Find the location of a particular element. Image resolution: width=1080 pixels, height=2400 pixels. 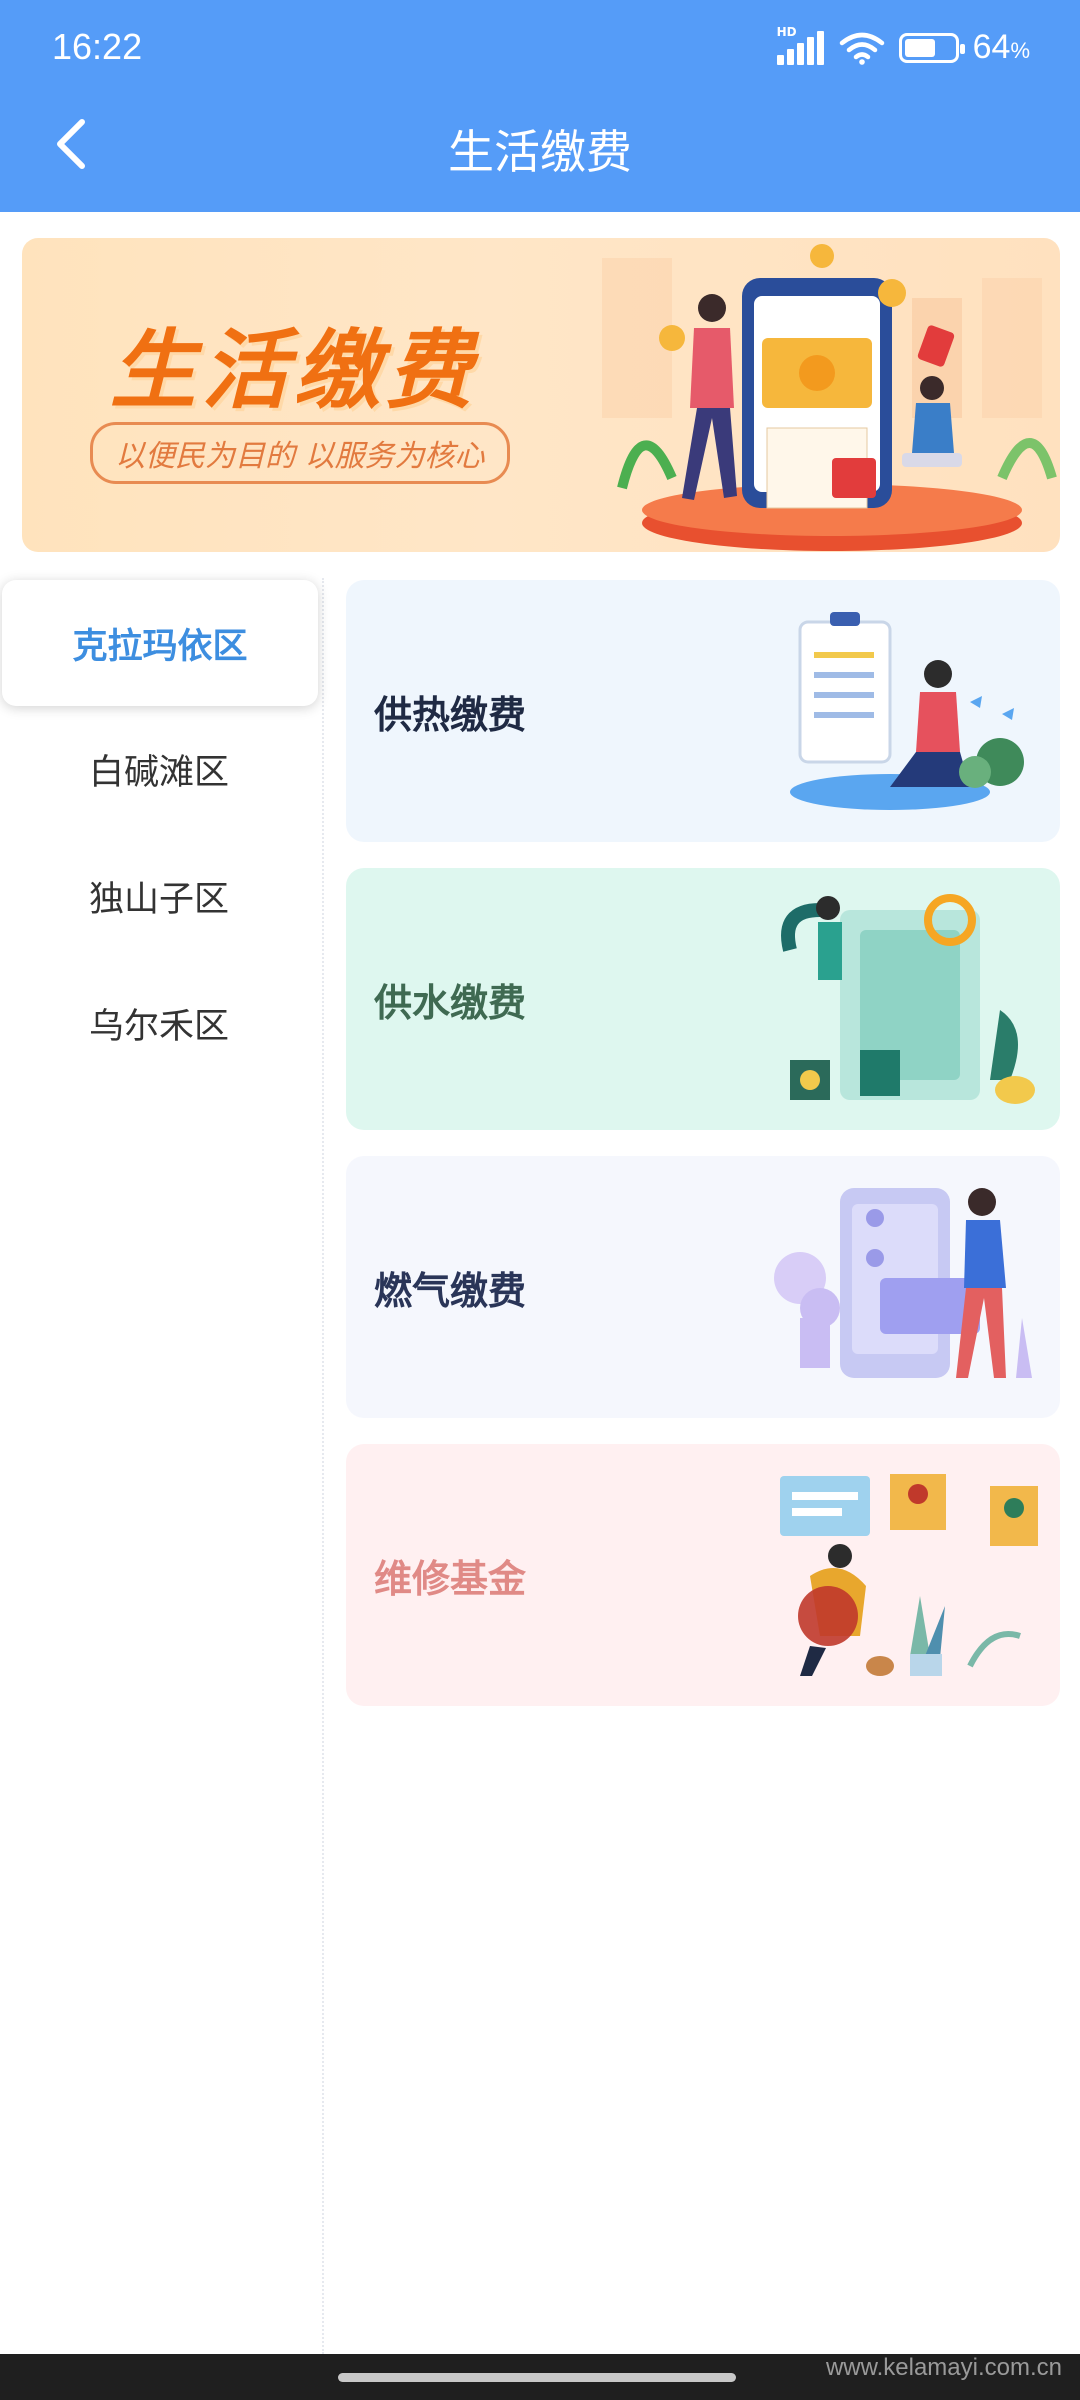

card-label: 供水缴费 is located at coordinates (450, 1002).